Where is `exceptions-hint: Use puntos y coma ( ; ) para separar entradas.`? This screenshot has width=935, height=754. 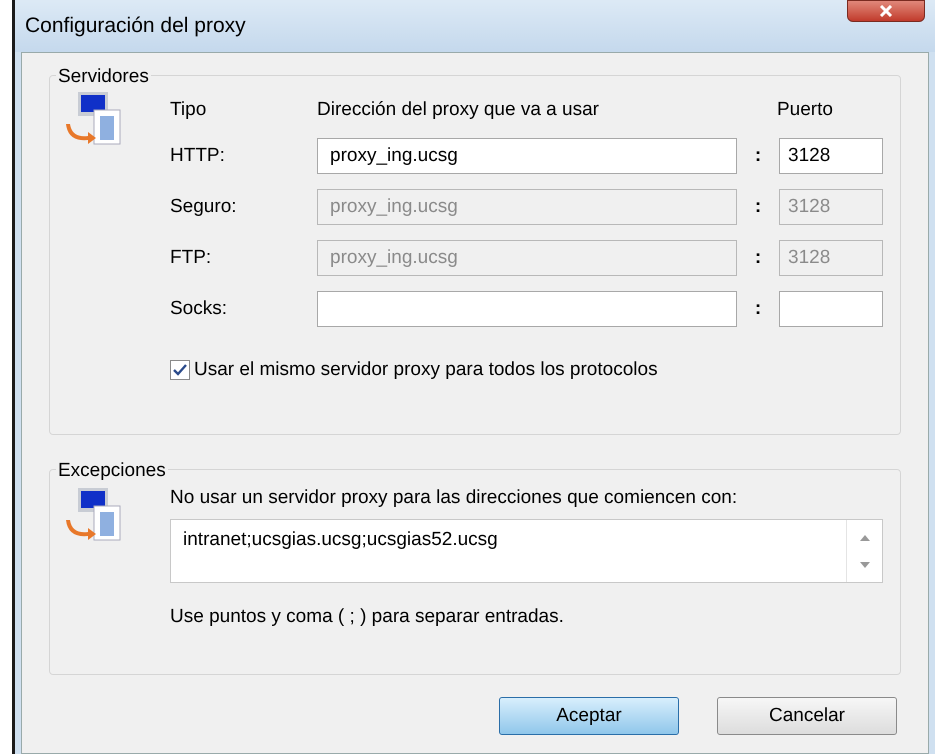
exceptions-hint: Use puntos y coma ( ; ) para separar entradas. is located at coordinates (367, 617).